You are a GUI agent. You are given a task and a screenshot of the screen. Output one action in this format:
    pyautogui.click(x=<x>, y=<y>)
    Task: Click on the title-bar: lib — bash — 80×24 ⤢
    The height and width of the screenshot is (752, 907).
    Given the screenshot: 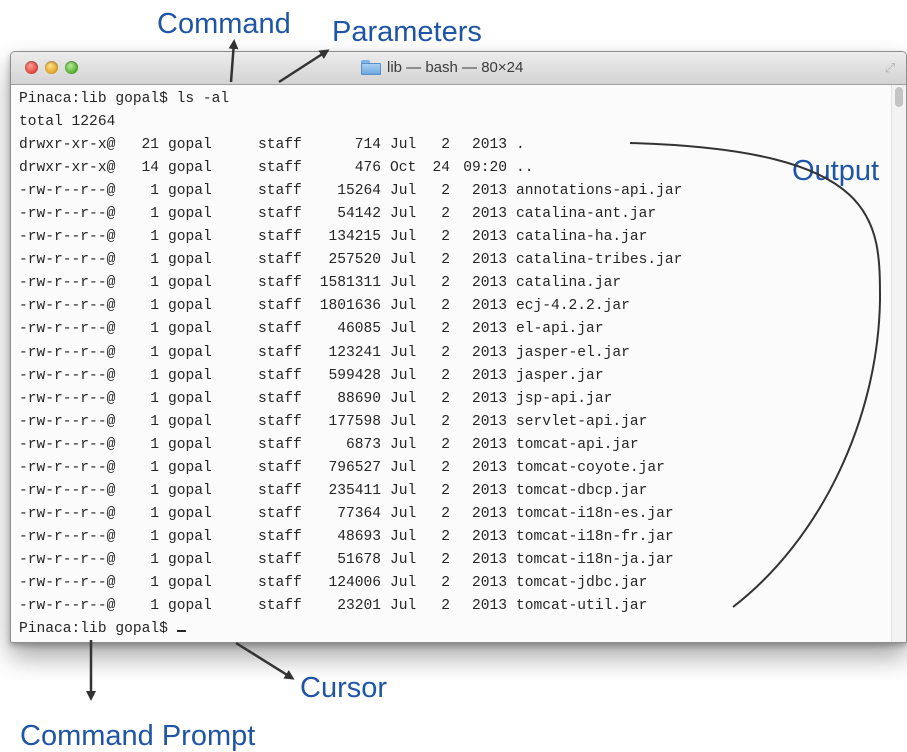 What is the action you would take?
    pyautogui.click(x=458, y=68)
    